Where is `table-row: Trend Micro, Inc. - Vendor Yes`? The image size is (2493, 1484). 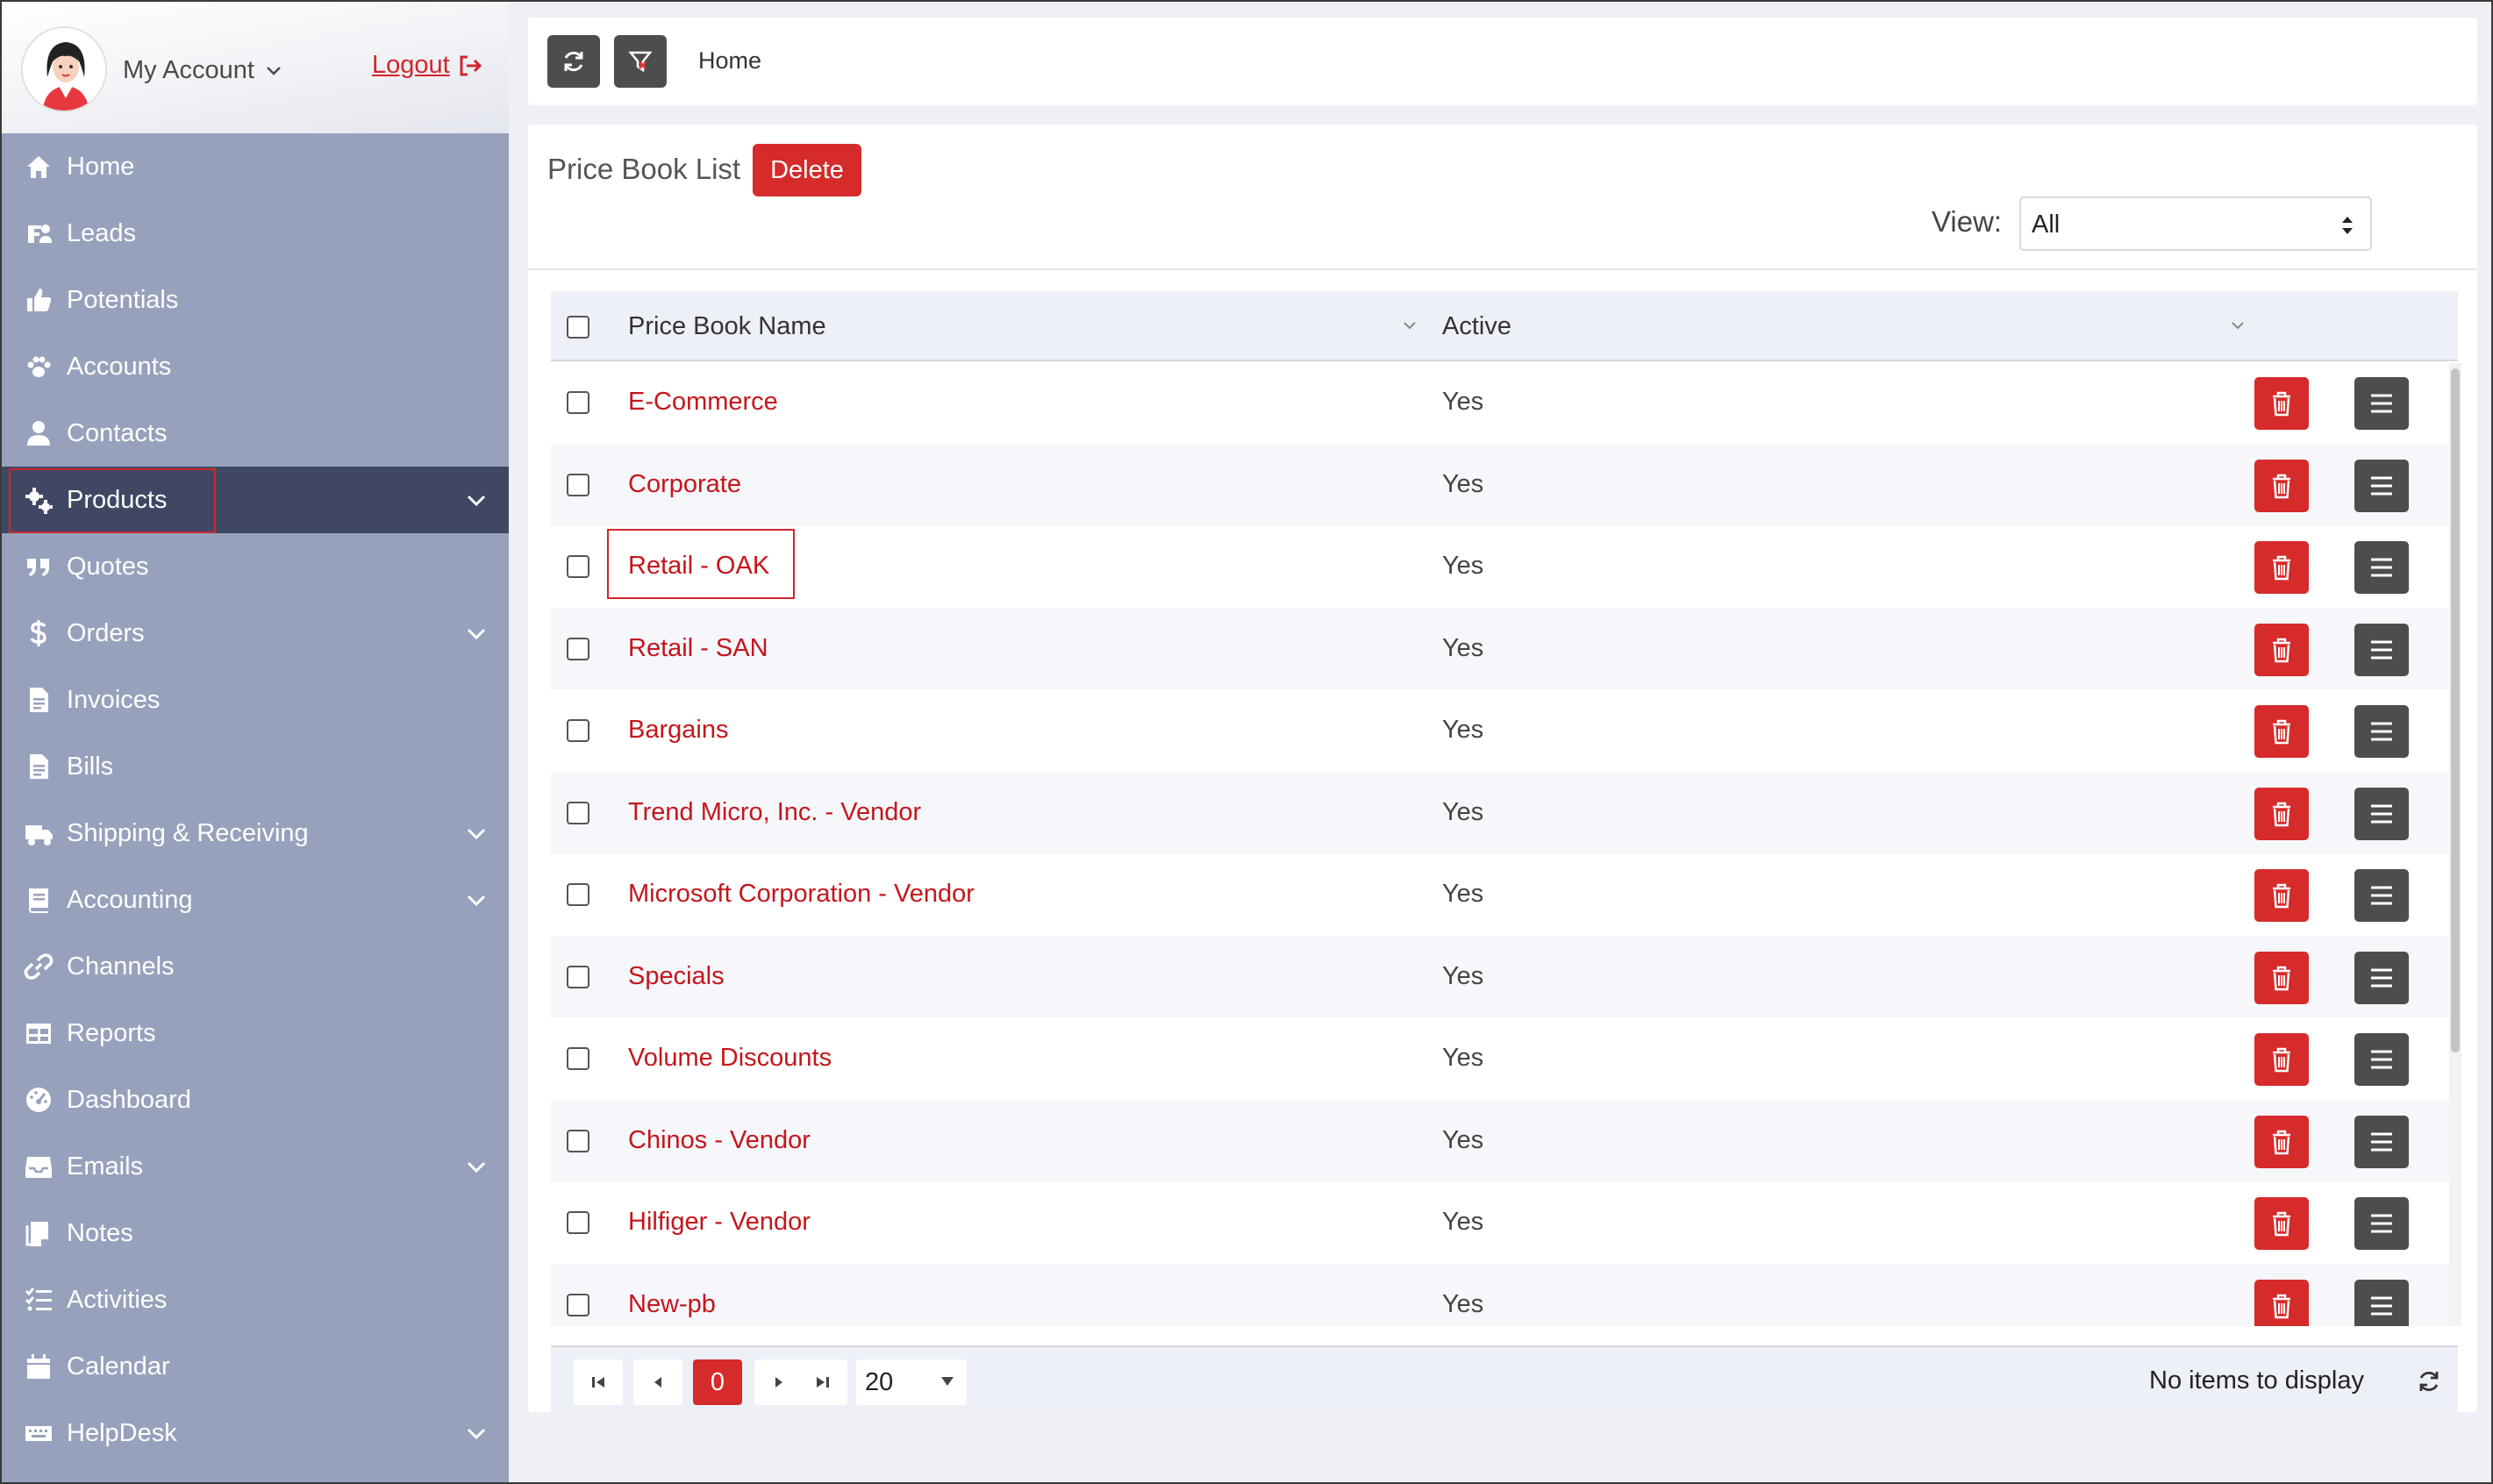 table-row: Trend Micro, Inc. - Vendor Yes is located at coordinates (1504, 812).